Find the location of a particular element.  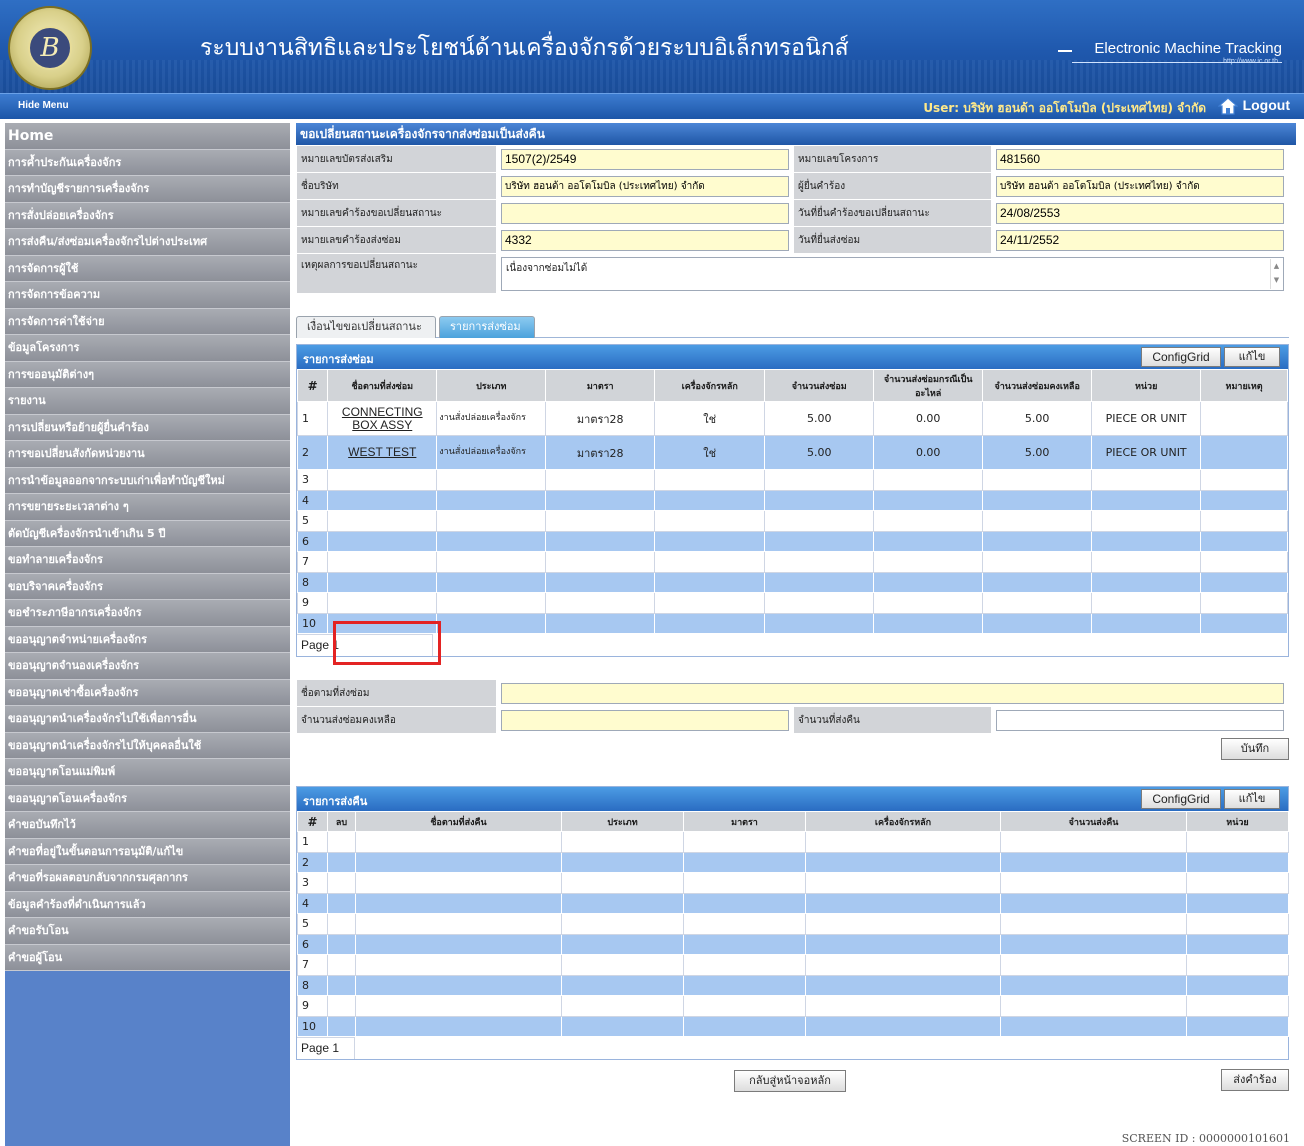

submit-request-button: ส่งคำร้อง is located at coordinates (1255, 1080).